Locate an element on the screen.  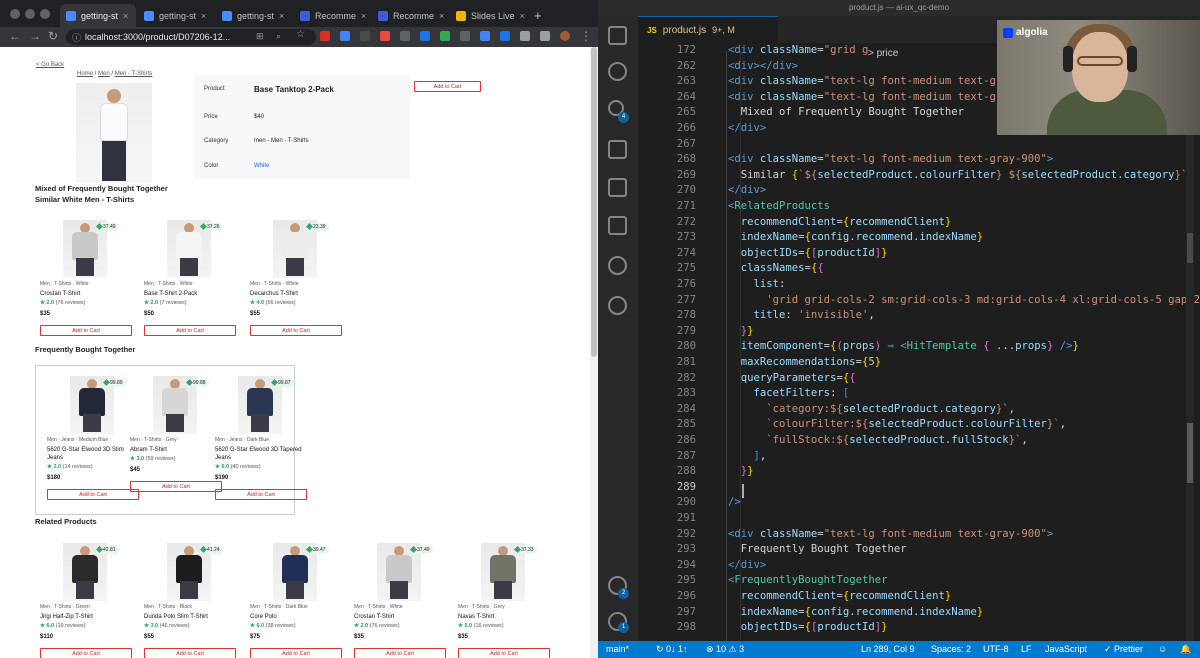
code-line: 295 <FrequentlyBoughtTogether is located at coordinates (919, 581).